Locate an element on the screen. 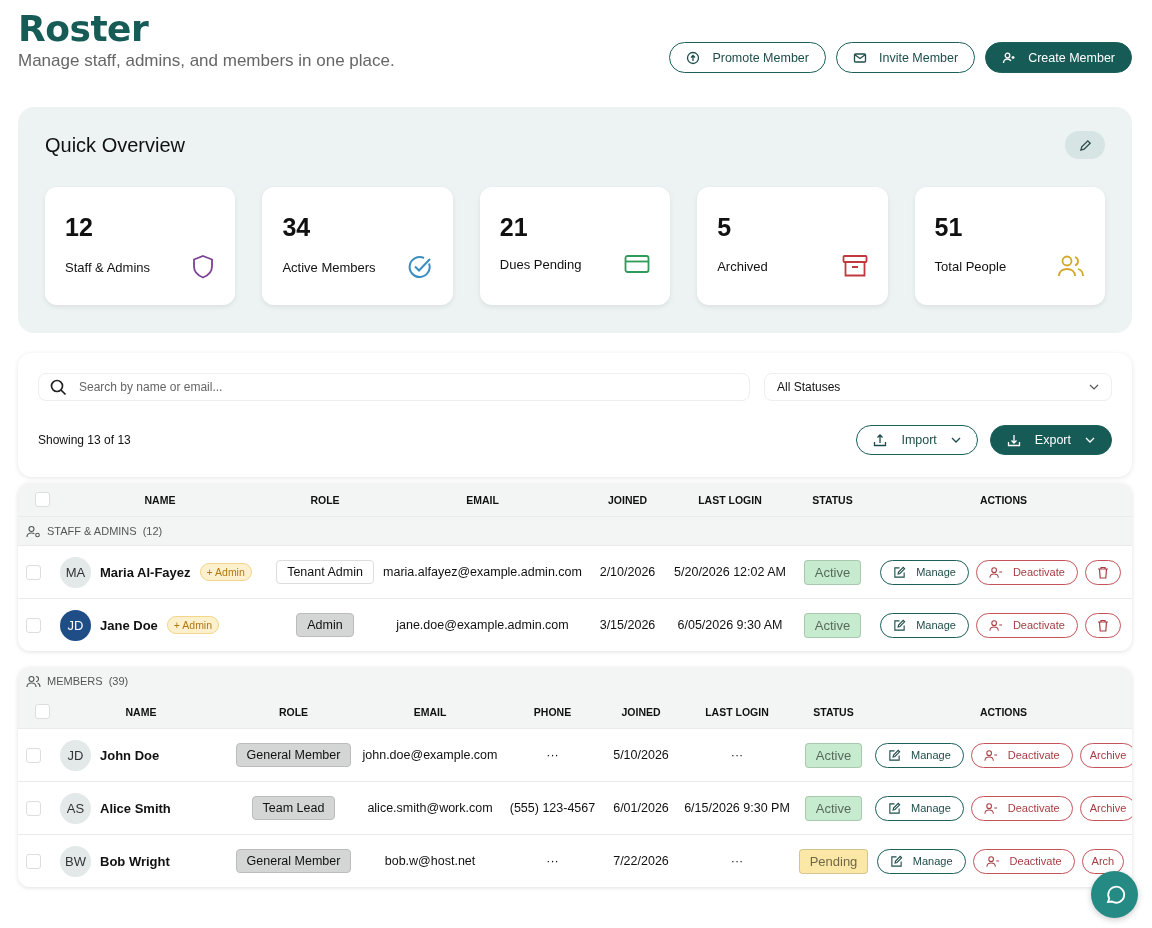  joined-cell-text: 3/15/2026 is located at coordinates (627, 625).